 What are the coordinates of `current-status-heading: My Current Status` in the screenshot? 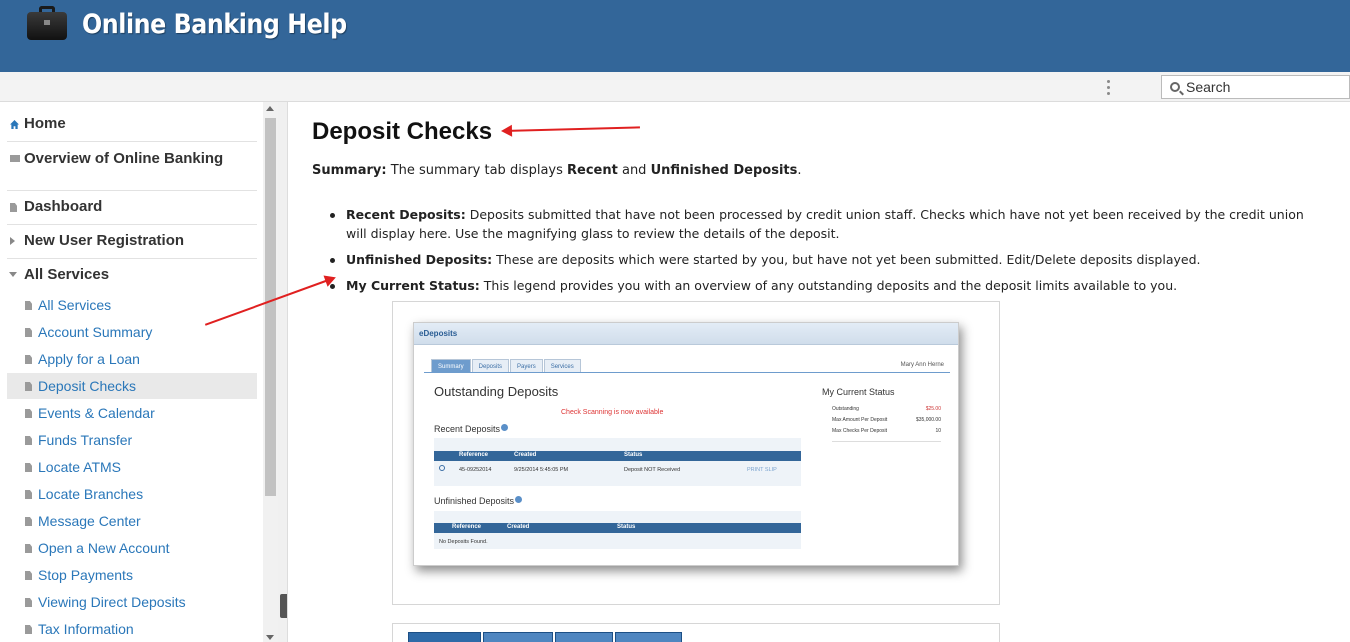 It's located at (858, 392).